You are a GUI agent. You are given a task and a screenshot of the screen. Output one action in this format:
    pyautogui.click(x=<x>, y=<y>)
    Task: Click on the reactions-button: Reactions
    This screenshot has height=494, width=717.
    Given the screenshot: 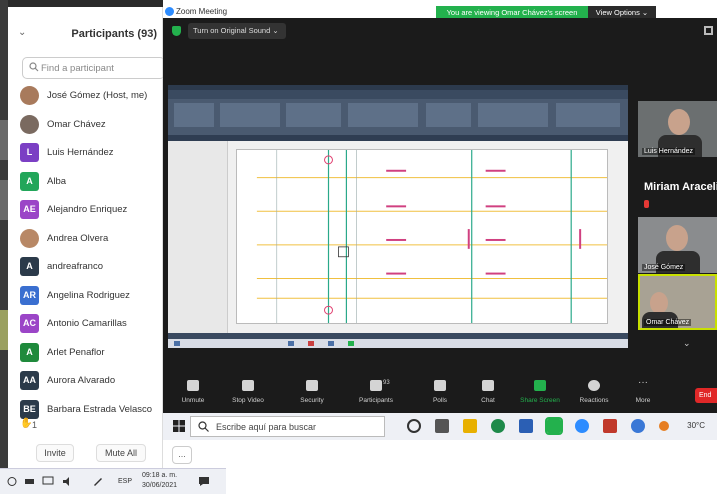 What is the action you would take?
    pyautogui.click(x=594, y=396)
    